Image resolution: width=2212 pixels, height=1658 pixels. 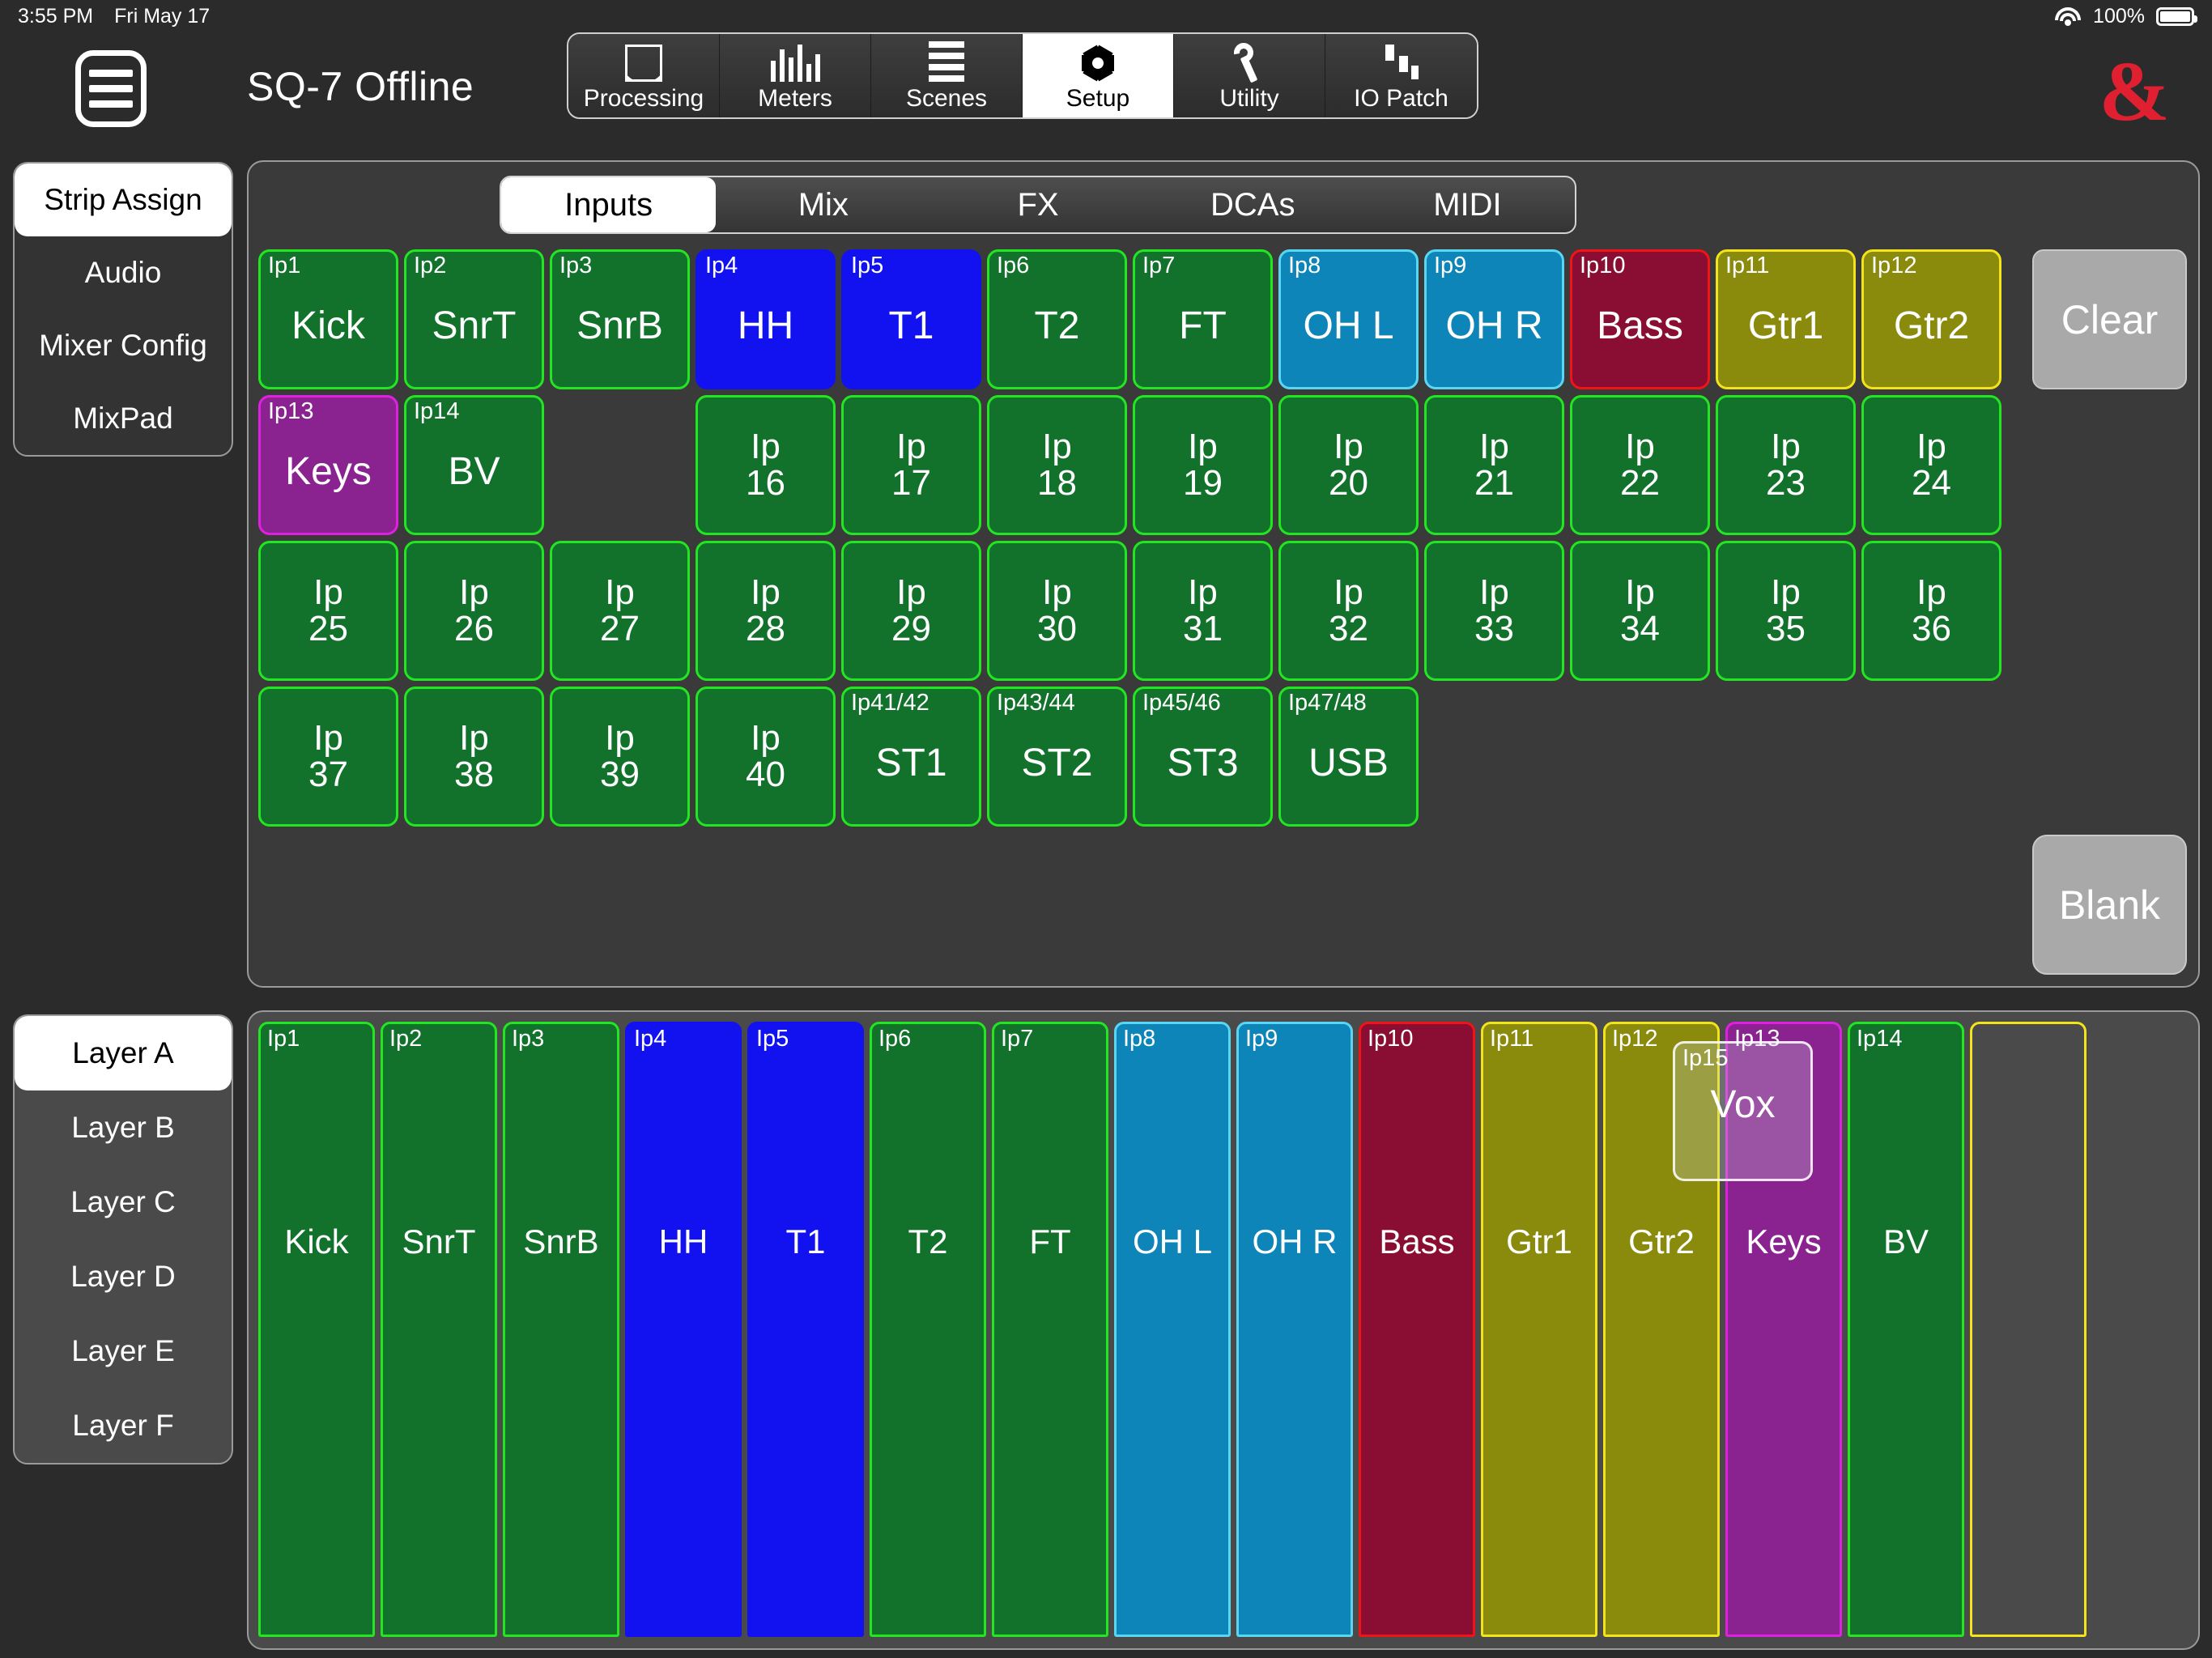 What do you see at coordinates (1906, 1329) in the screenshot?
I see `fader-strip: Ip14 BV` at bounding box center [1906, 1329].